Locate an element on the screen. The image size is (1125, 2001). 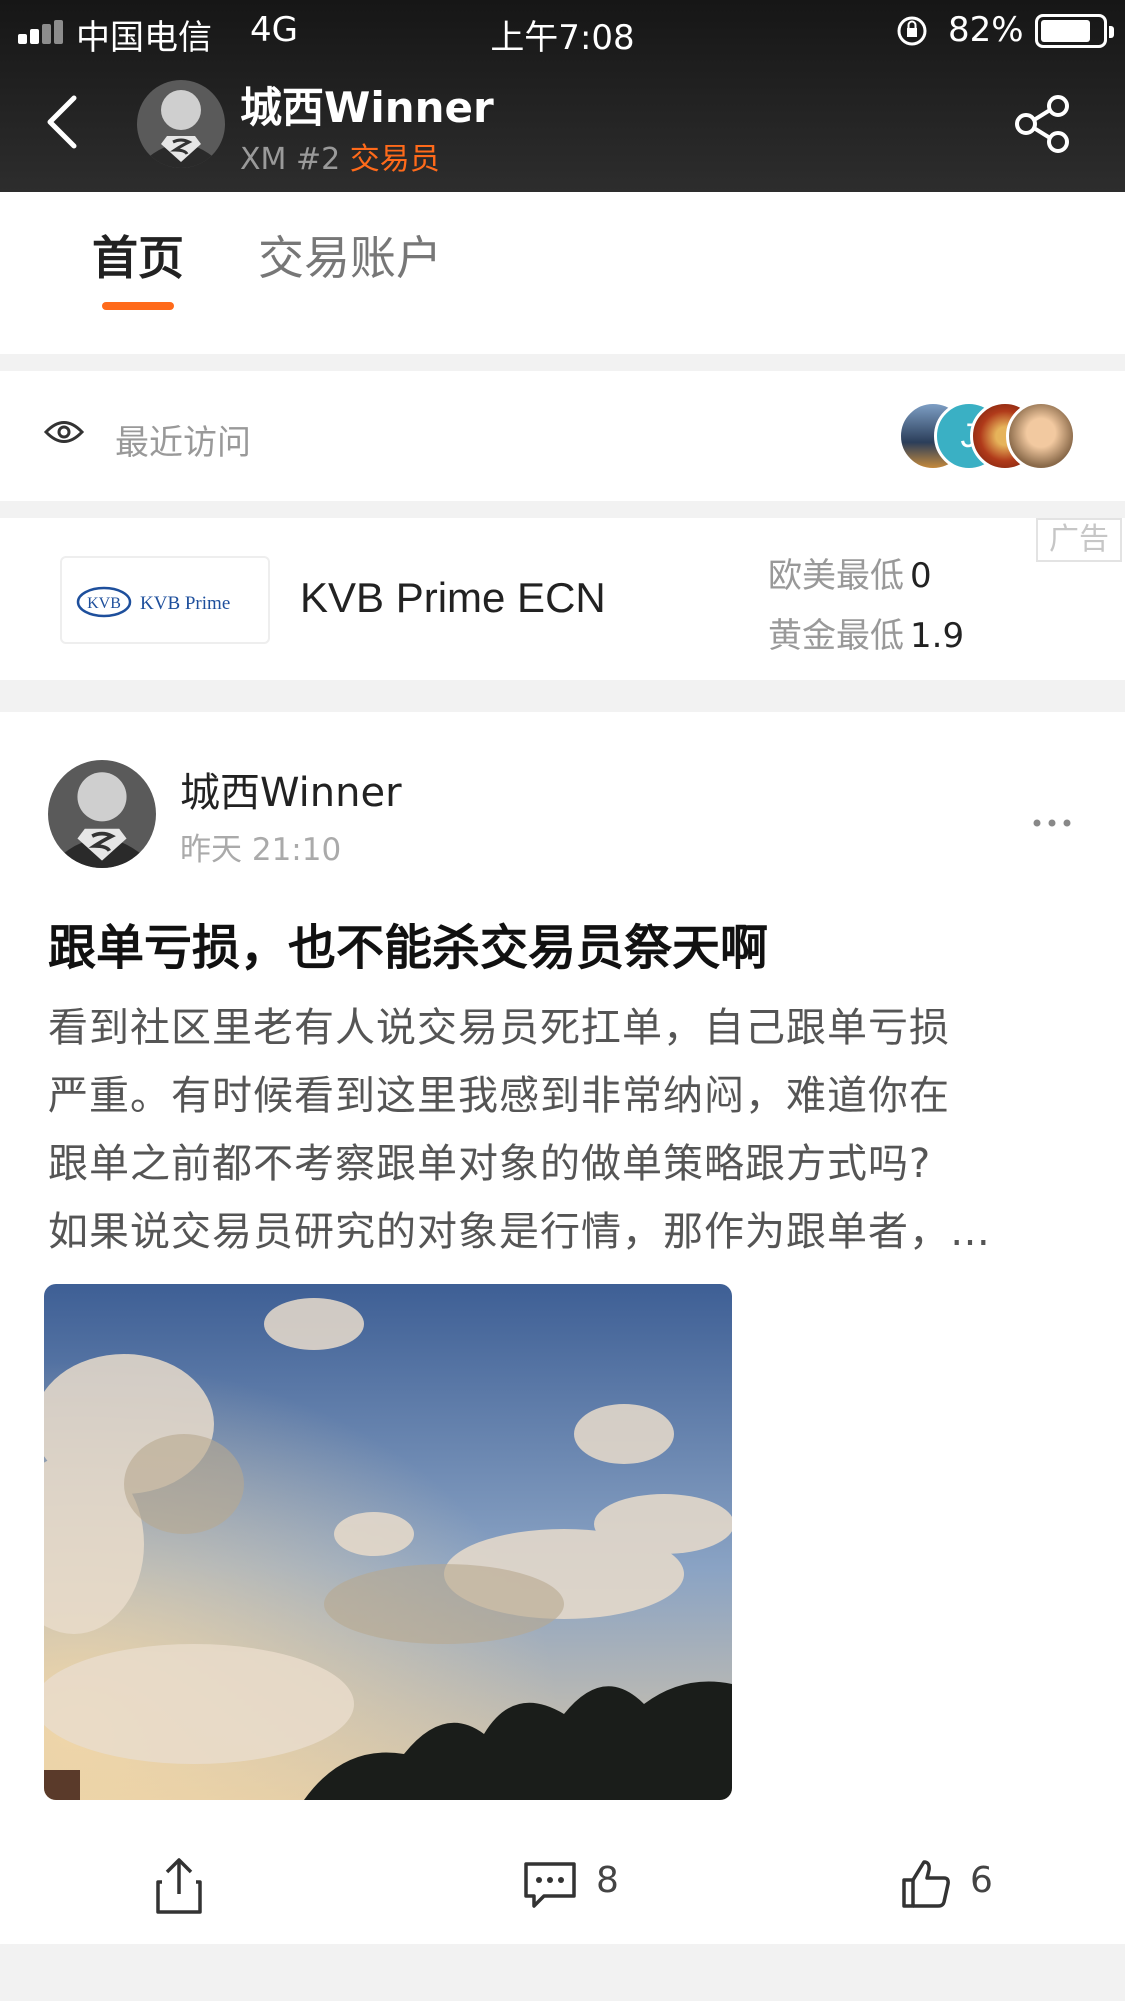
battery-icon is located at coordinates (1074, 31).